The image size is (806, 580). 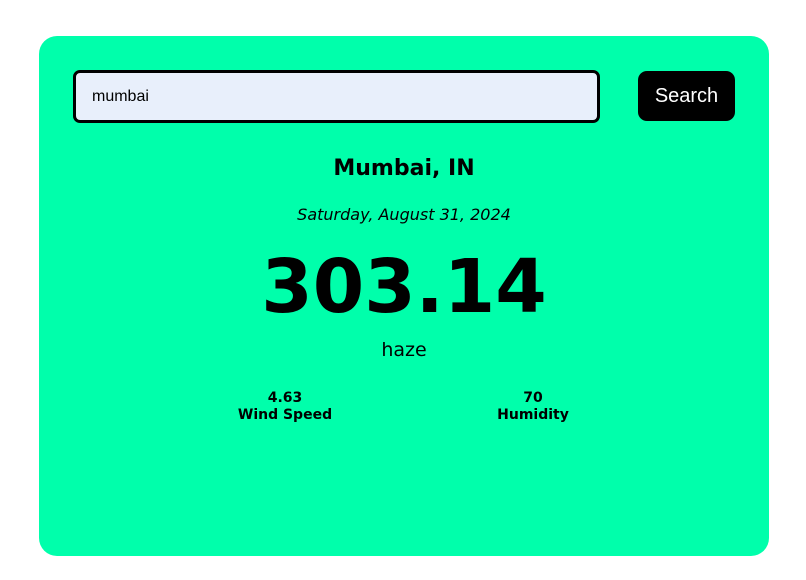 I want to click on wind-speed-value: 4.63, so click(x=285, y=398).